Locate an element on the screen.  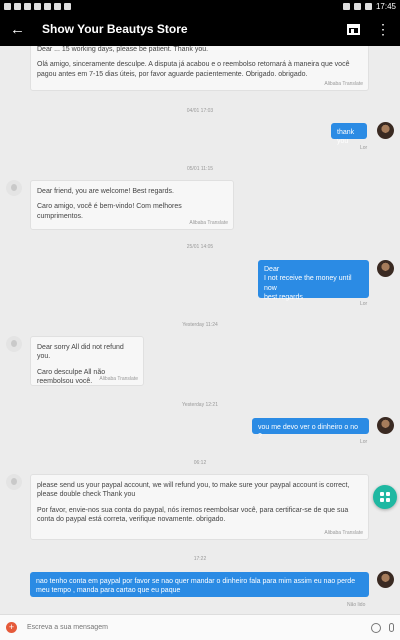
message-line: best regards is located at coordinates (283, 298).